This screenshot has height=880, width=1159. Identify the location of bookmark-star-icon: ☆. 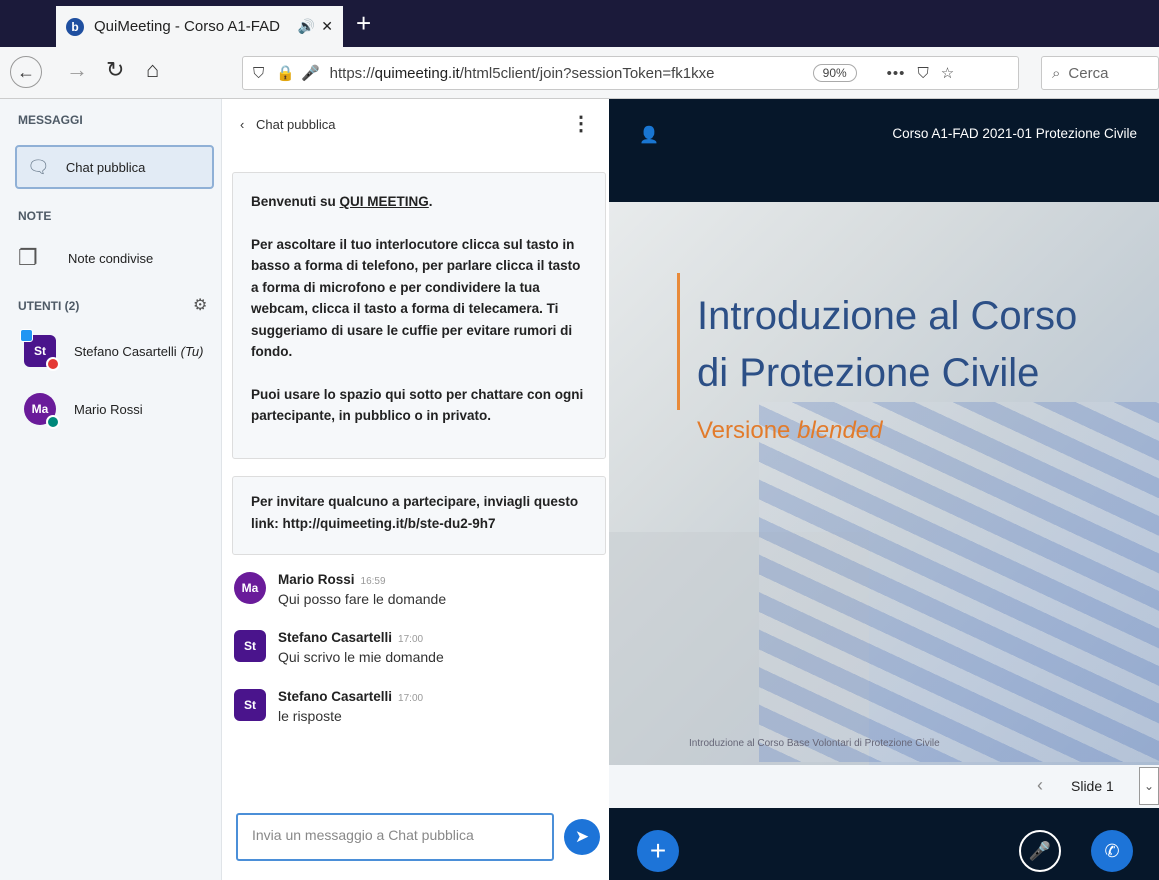
(947, 73).